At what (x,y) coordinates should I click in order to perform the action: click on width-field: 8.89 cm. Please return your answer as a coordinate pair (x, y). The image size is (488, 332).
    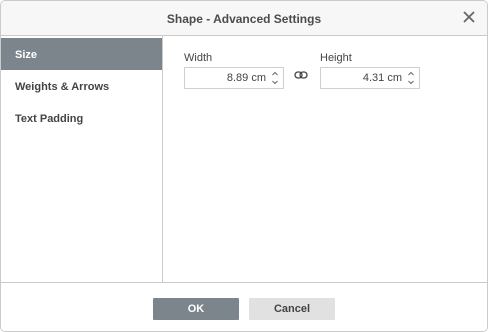
    Looking at the image, I should click on (234, 78).